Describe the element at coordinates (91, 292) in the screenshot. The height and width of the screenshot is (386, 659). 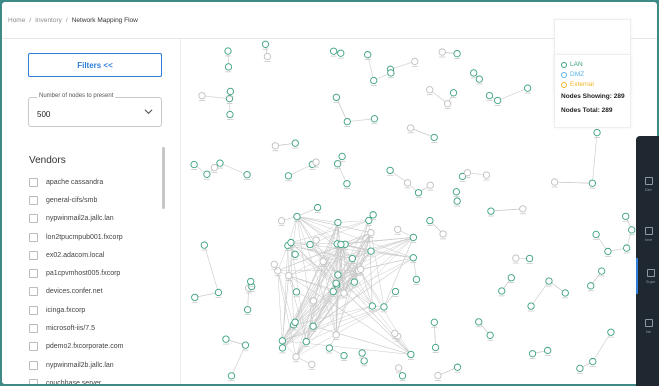
I see `vendor-item: devices.confer.net` at that location.